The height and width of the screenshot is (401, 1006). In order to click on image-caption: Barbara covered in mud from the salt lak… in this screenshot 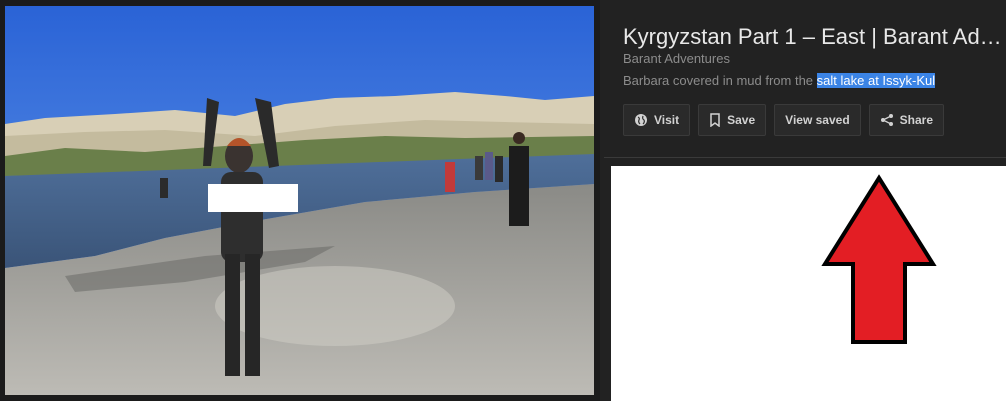, I will do `click(779, 80)`.